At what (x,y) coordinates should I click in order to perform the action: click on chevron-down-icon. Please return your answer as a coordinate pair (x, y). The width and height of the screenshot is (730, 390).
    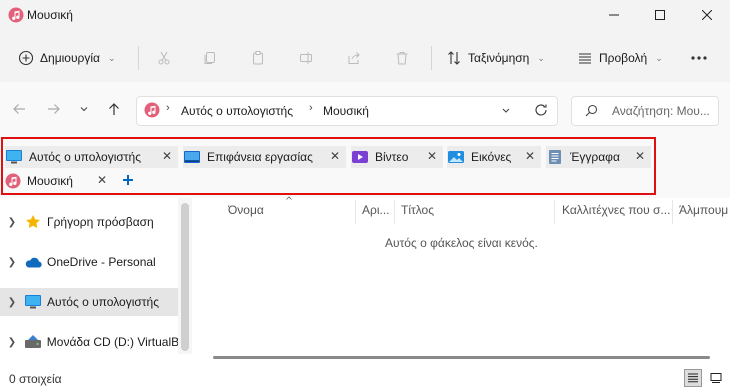
    Looking at the image, I should click on (506, 110).